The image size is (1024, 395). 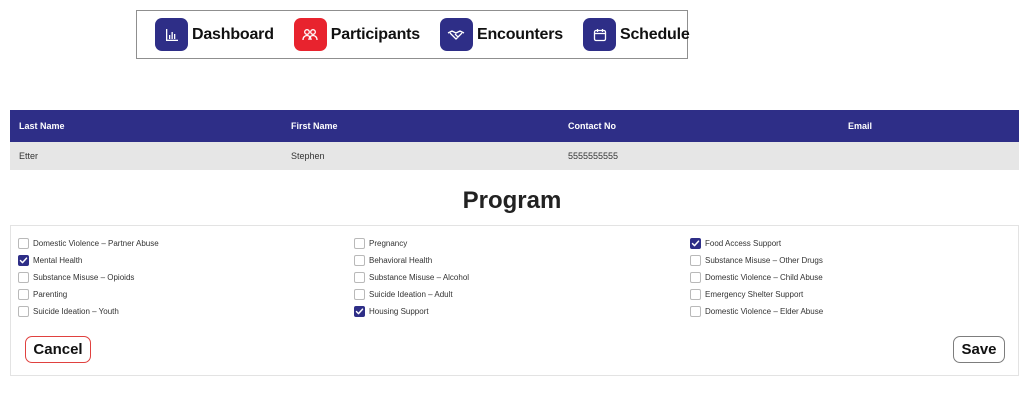 I want to click on program-option-checkbox: Housing Support, so click(x=391, y=311).